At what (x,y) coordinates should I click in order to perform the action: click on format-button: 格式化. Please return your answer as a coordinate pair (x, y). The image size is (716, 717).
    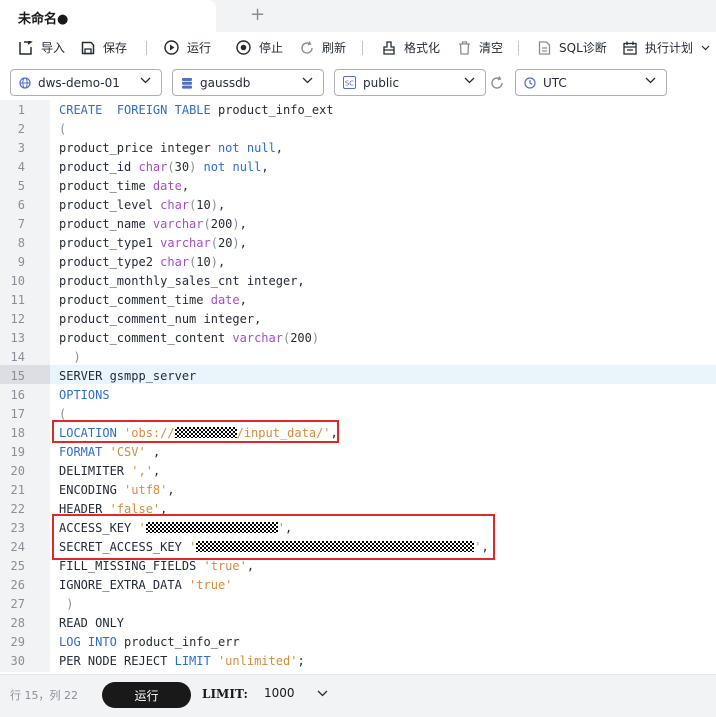
    Looking at the image, I should click on (411, 47).